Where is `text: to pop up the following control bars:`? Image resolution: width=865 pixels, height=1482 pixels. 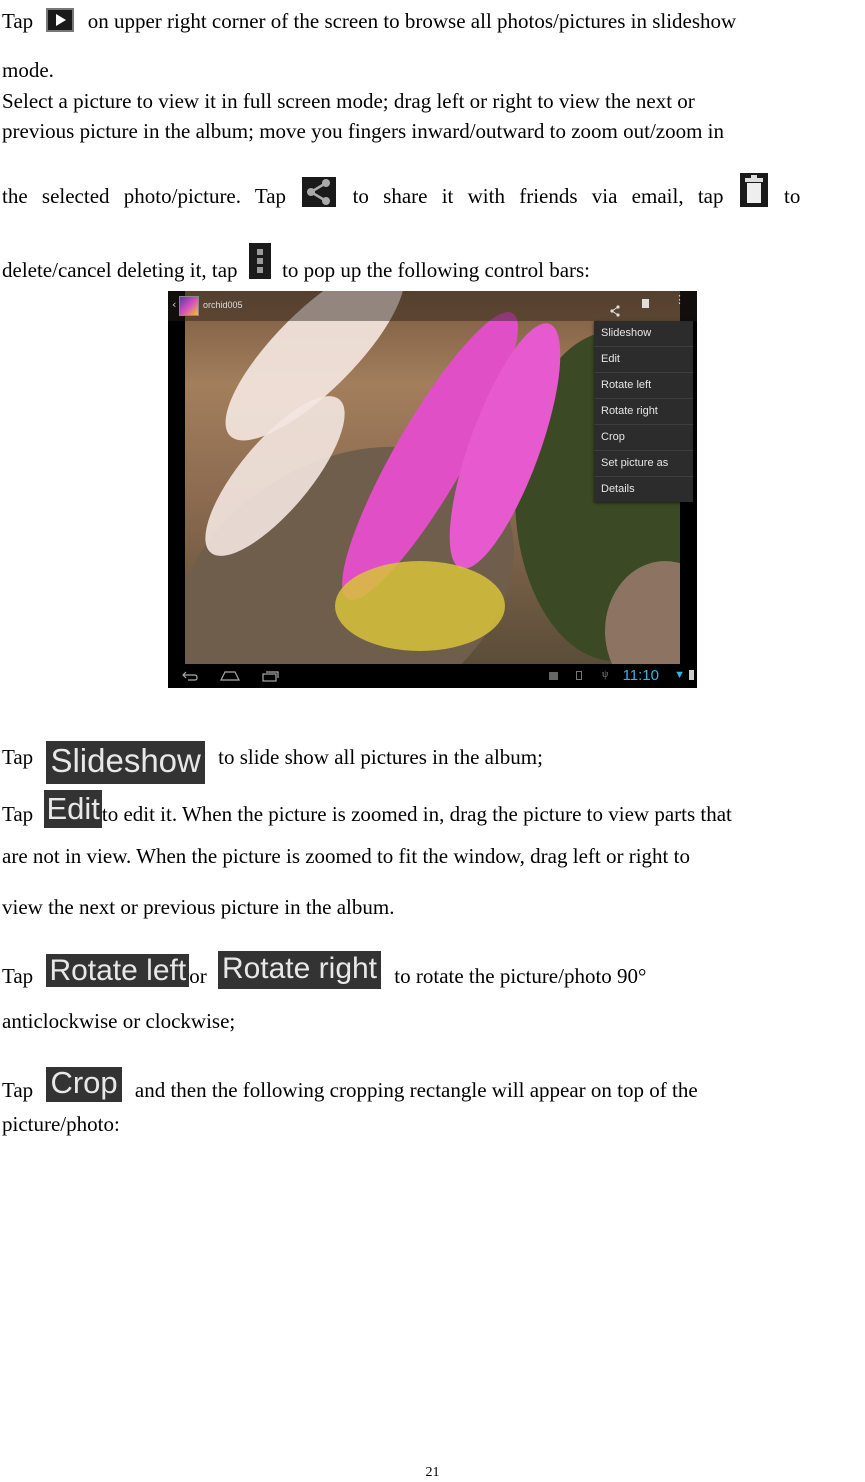 text: to pop up the following control bars: is located at coordinates (436, 270).